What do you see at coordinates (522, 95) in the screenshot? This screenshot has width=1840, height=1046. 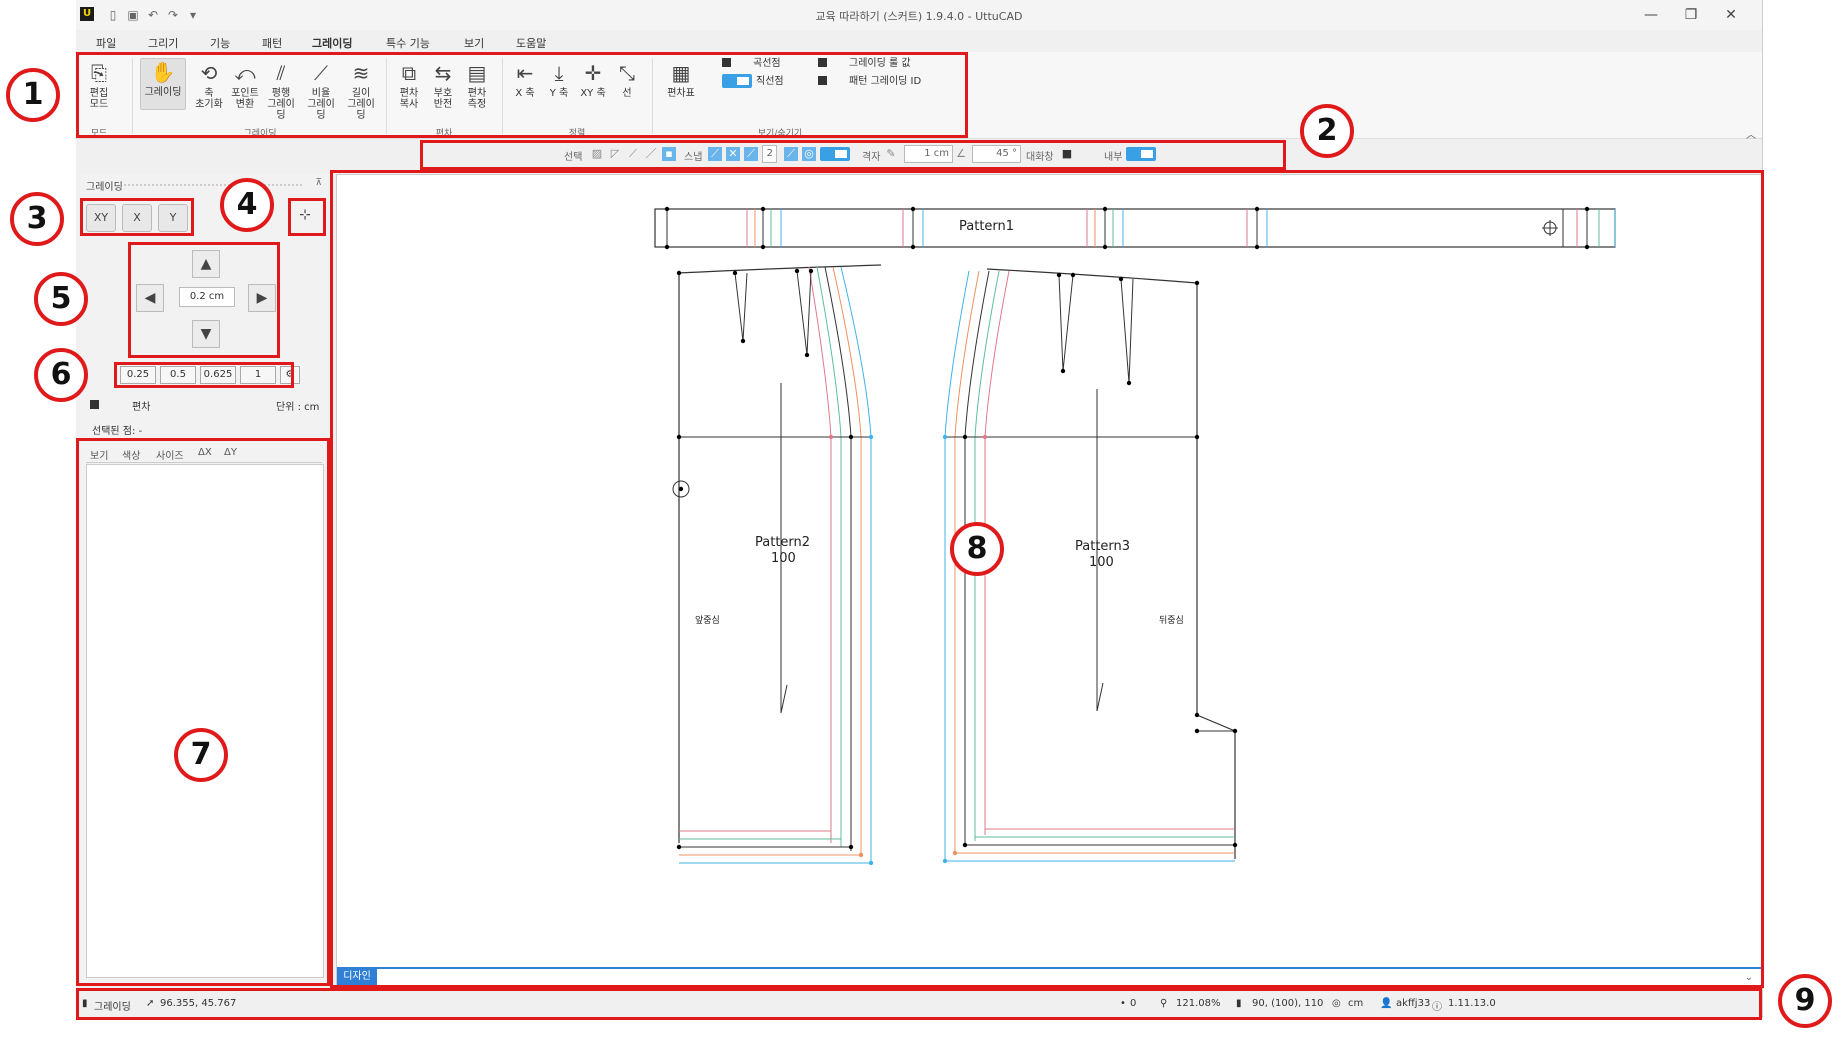 I see `annotation-box-ribbon` at bounding box center [522, 95].